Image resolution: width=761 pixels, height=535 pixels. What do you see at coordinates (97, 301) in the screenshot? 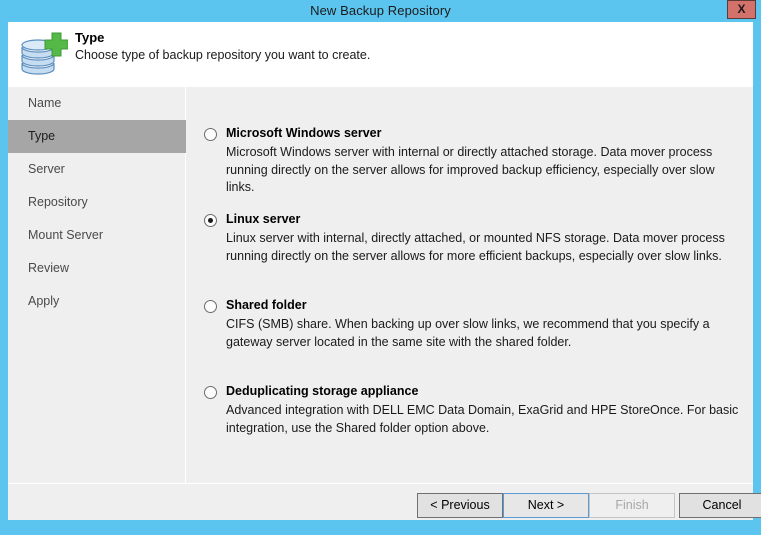
I see `sidebar-item-apply: Apply` at bounding box center [97, 301].